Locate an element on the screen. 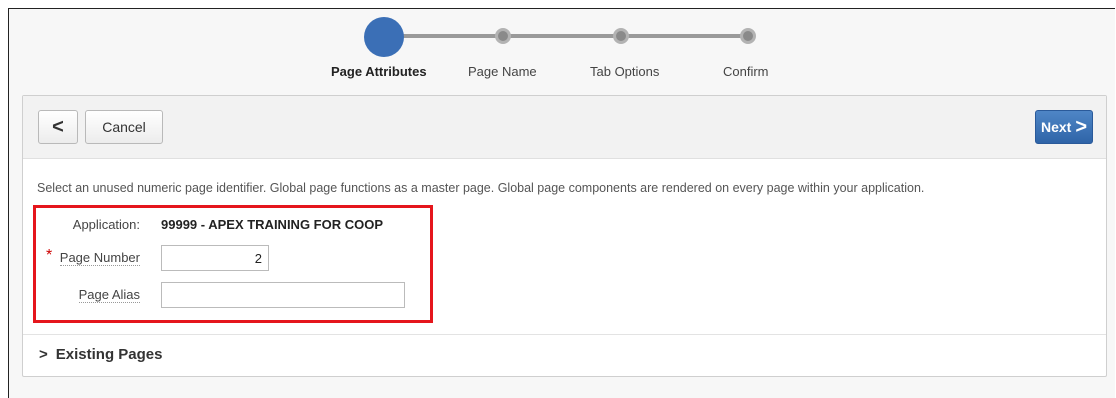 The height and width of the screenshot is (398, 1116). step-label-page-attributes: Page Attributes is located at coordinates (379, 71).